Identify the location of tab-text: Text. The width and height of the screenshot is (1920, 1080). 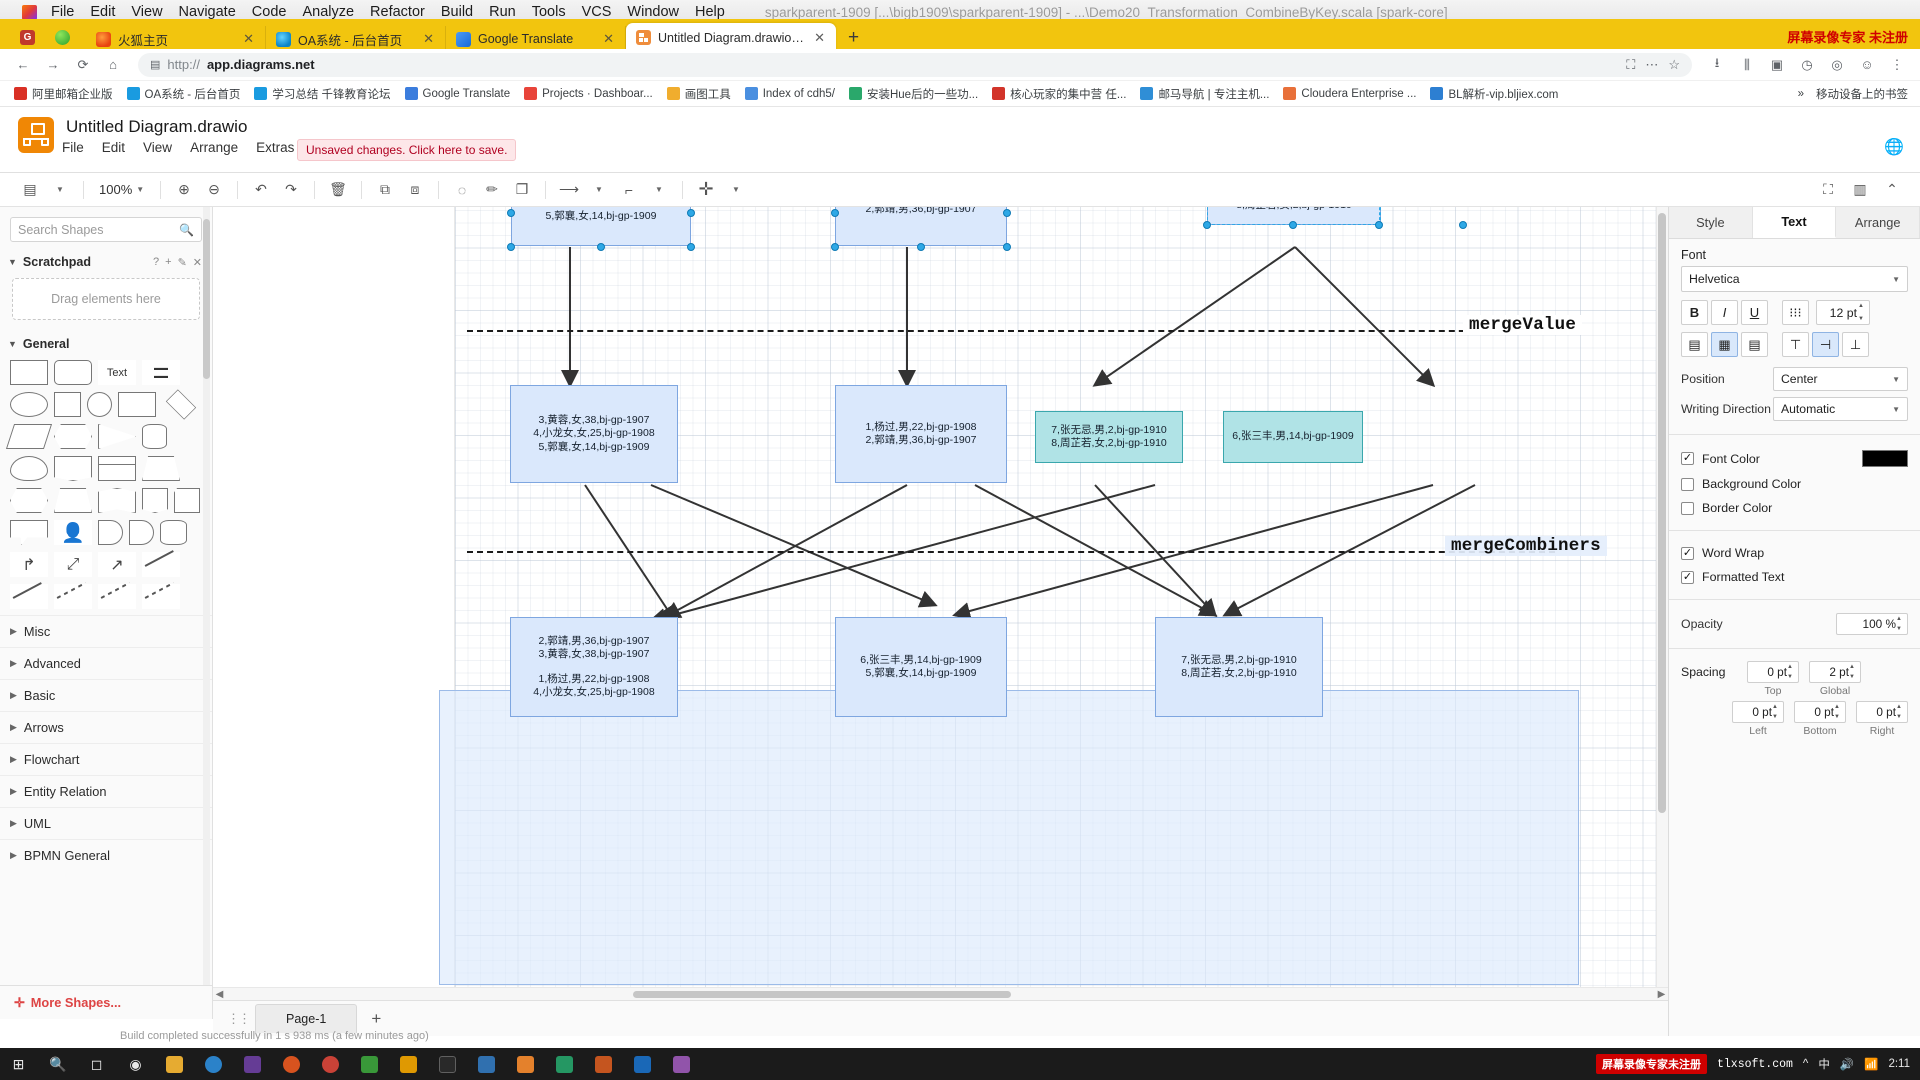
(1794, 222).